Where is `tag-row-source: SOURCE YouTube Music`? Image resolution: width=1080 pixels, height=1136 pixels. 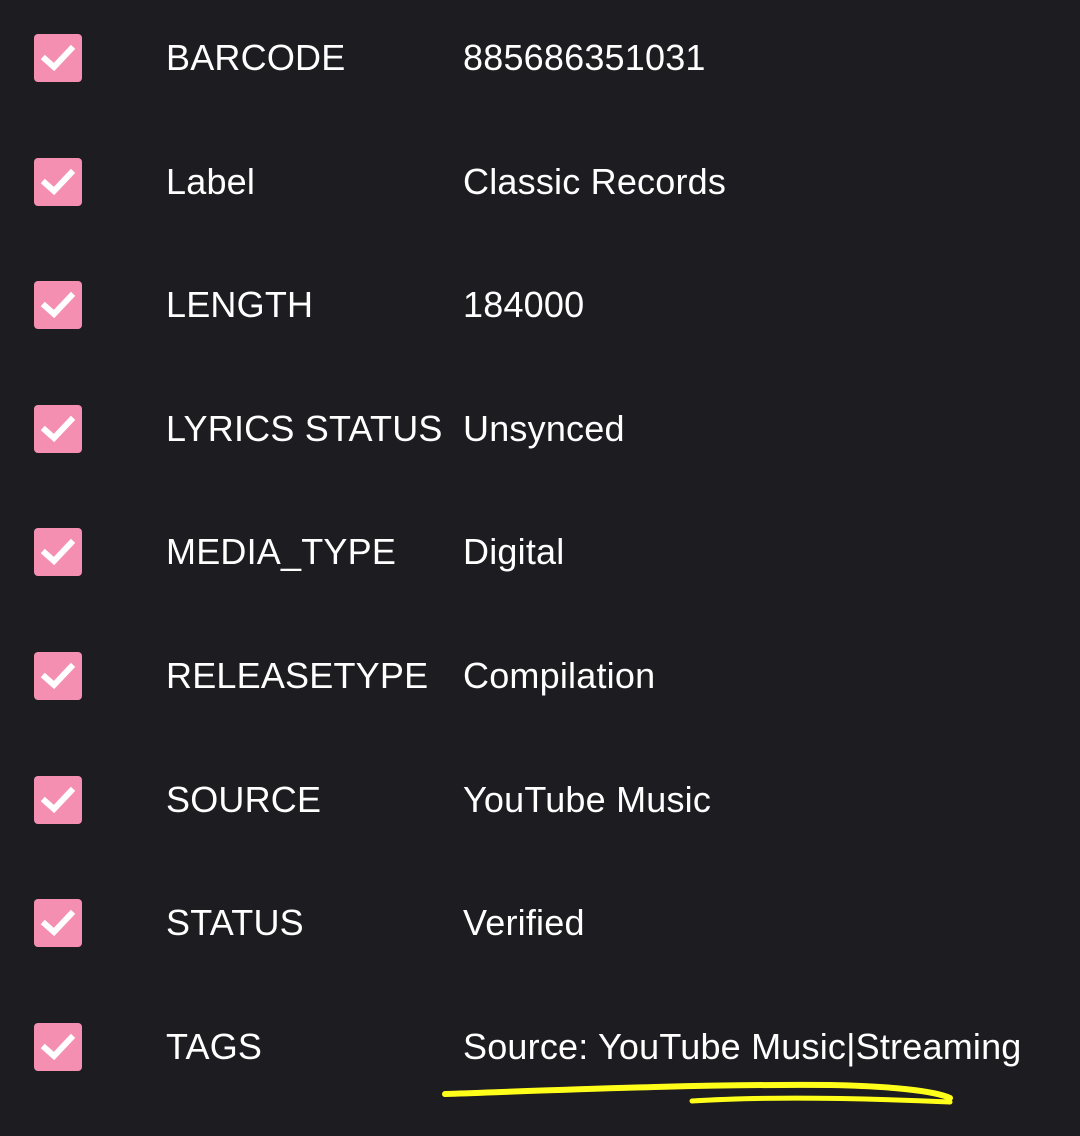
tag-row-source: SOURCE YouTube Music is located at coordinates (540, 818).